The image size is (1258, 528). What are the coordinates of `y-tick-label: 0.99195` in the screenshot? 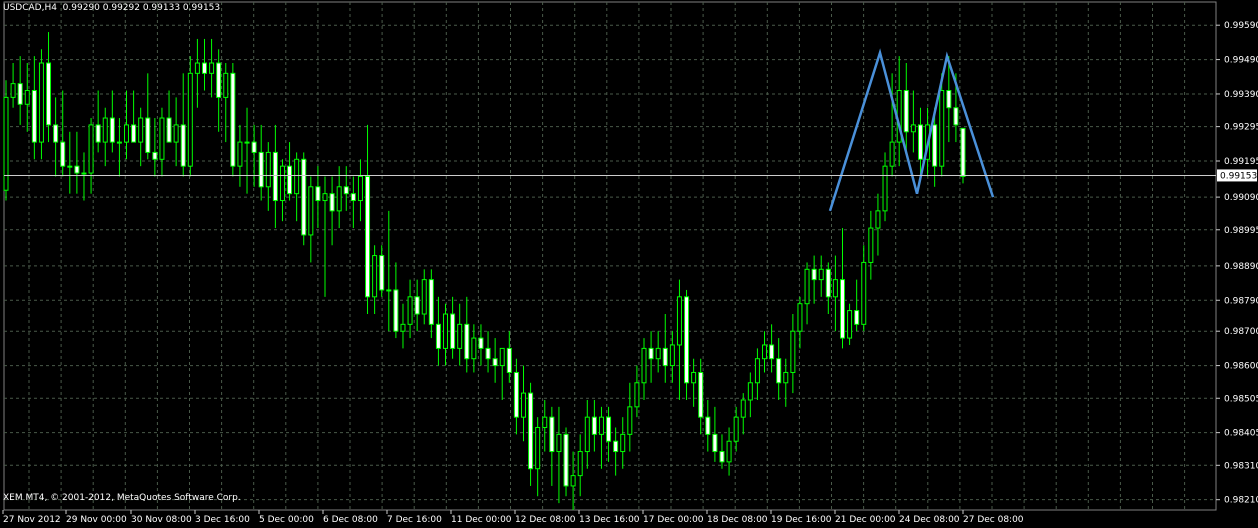 It's located at (1241, 162).